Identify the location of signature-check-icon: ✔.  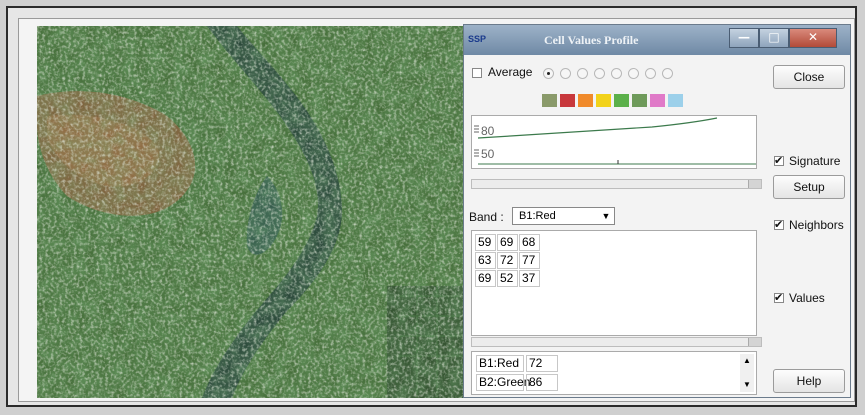
(779, 161).